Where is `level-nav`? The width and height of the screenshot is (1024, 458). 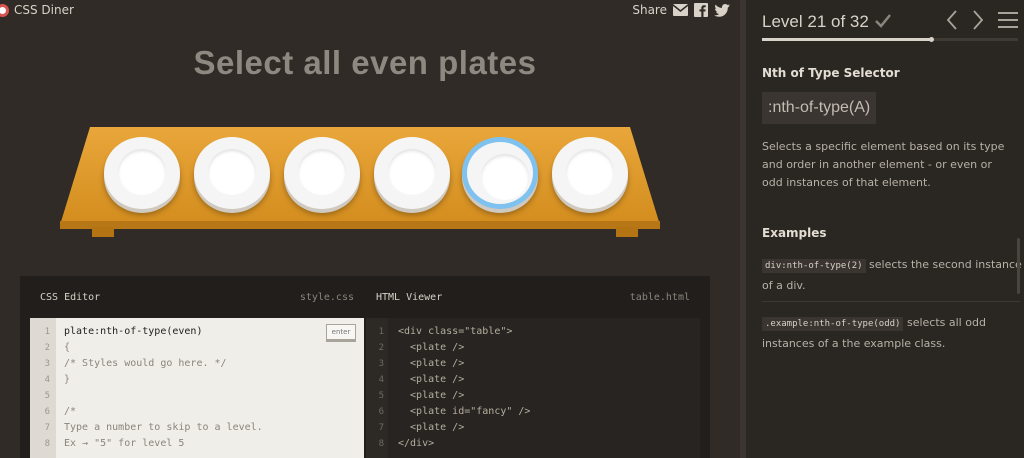 level-nav is located at coordinates (982, 22).